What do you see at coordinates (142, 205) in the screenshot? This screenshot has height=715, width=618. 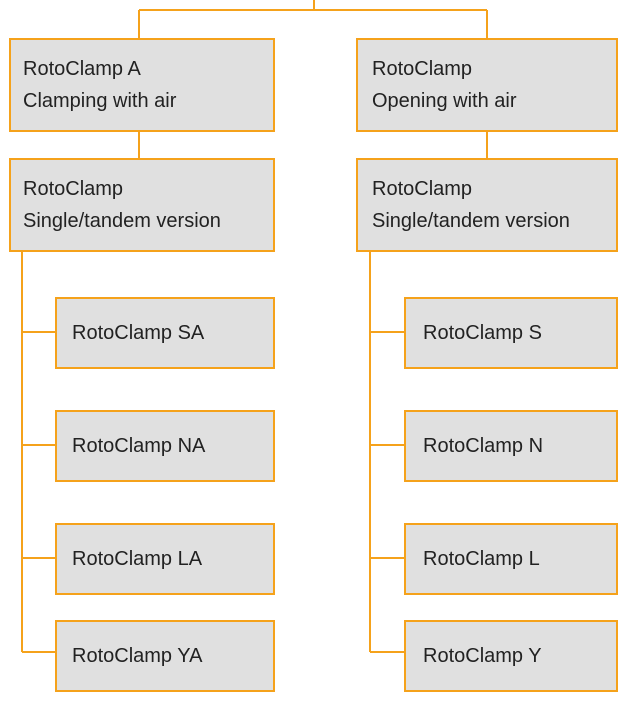 I see `node-left-single-tandem: RotoClamp Single/tandem version` at bounding box center [142, 205].